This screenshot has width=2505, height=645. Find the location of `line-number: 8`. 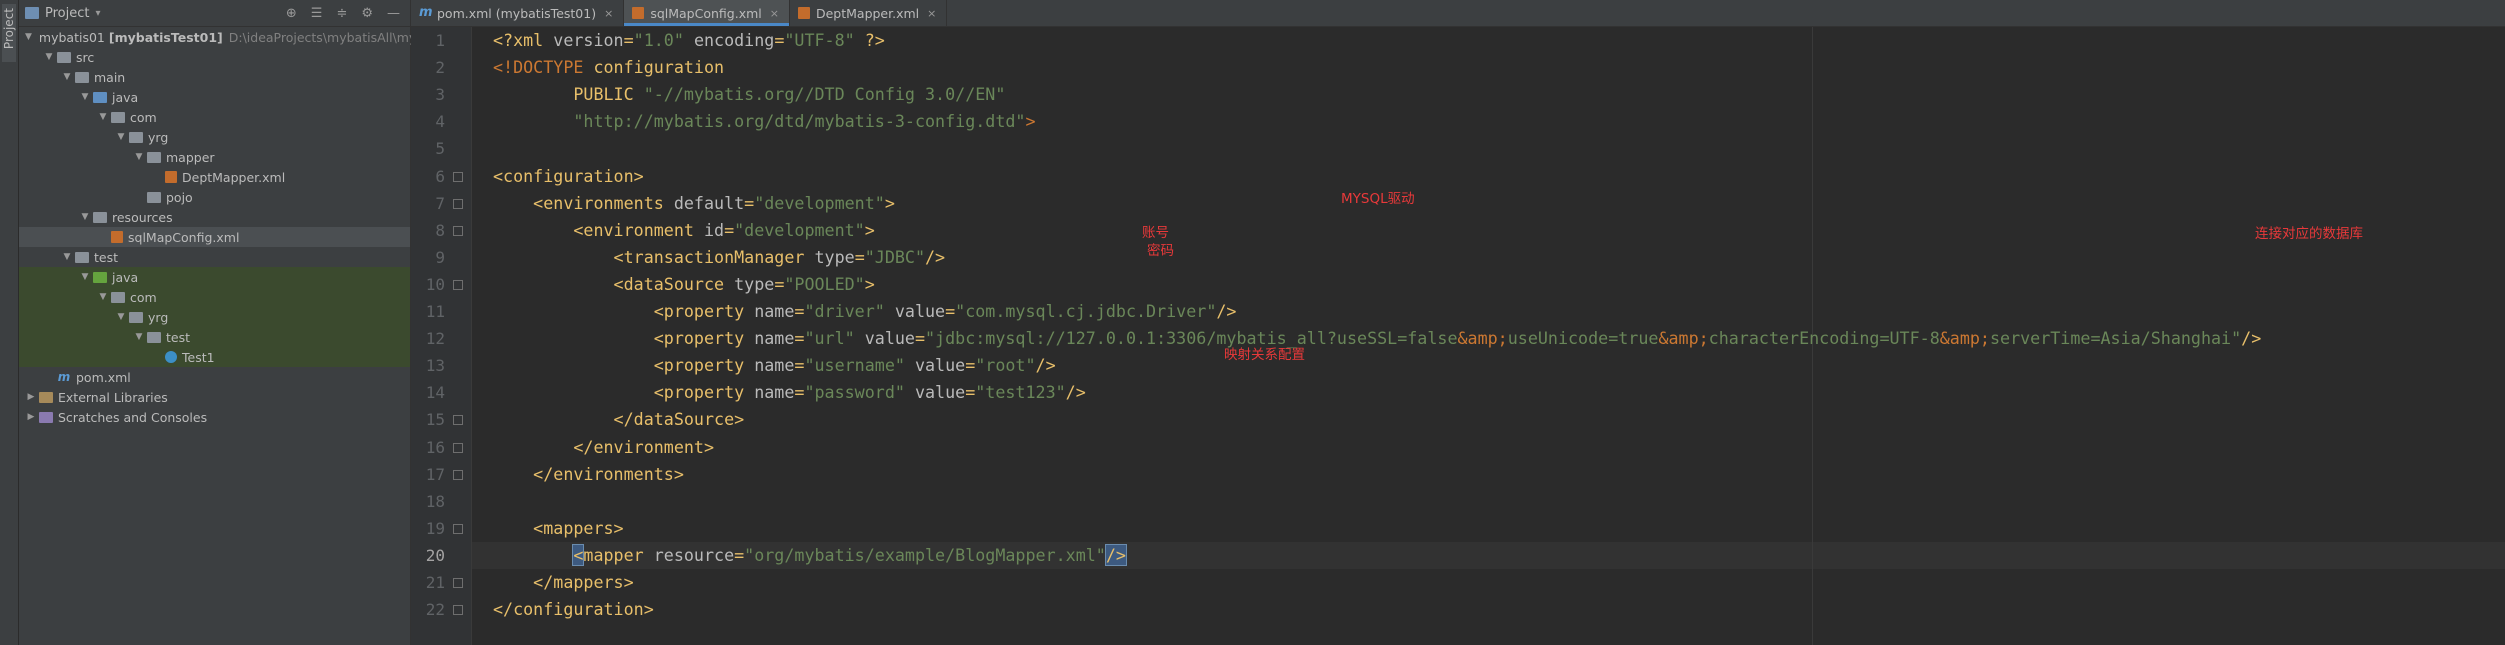

line-number: 8 is located at coordinates (440, 230).